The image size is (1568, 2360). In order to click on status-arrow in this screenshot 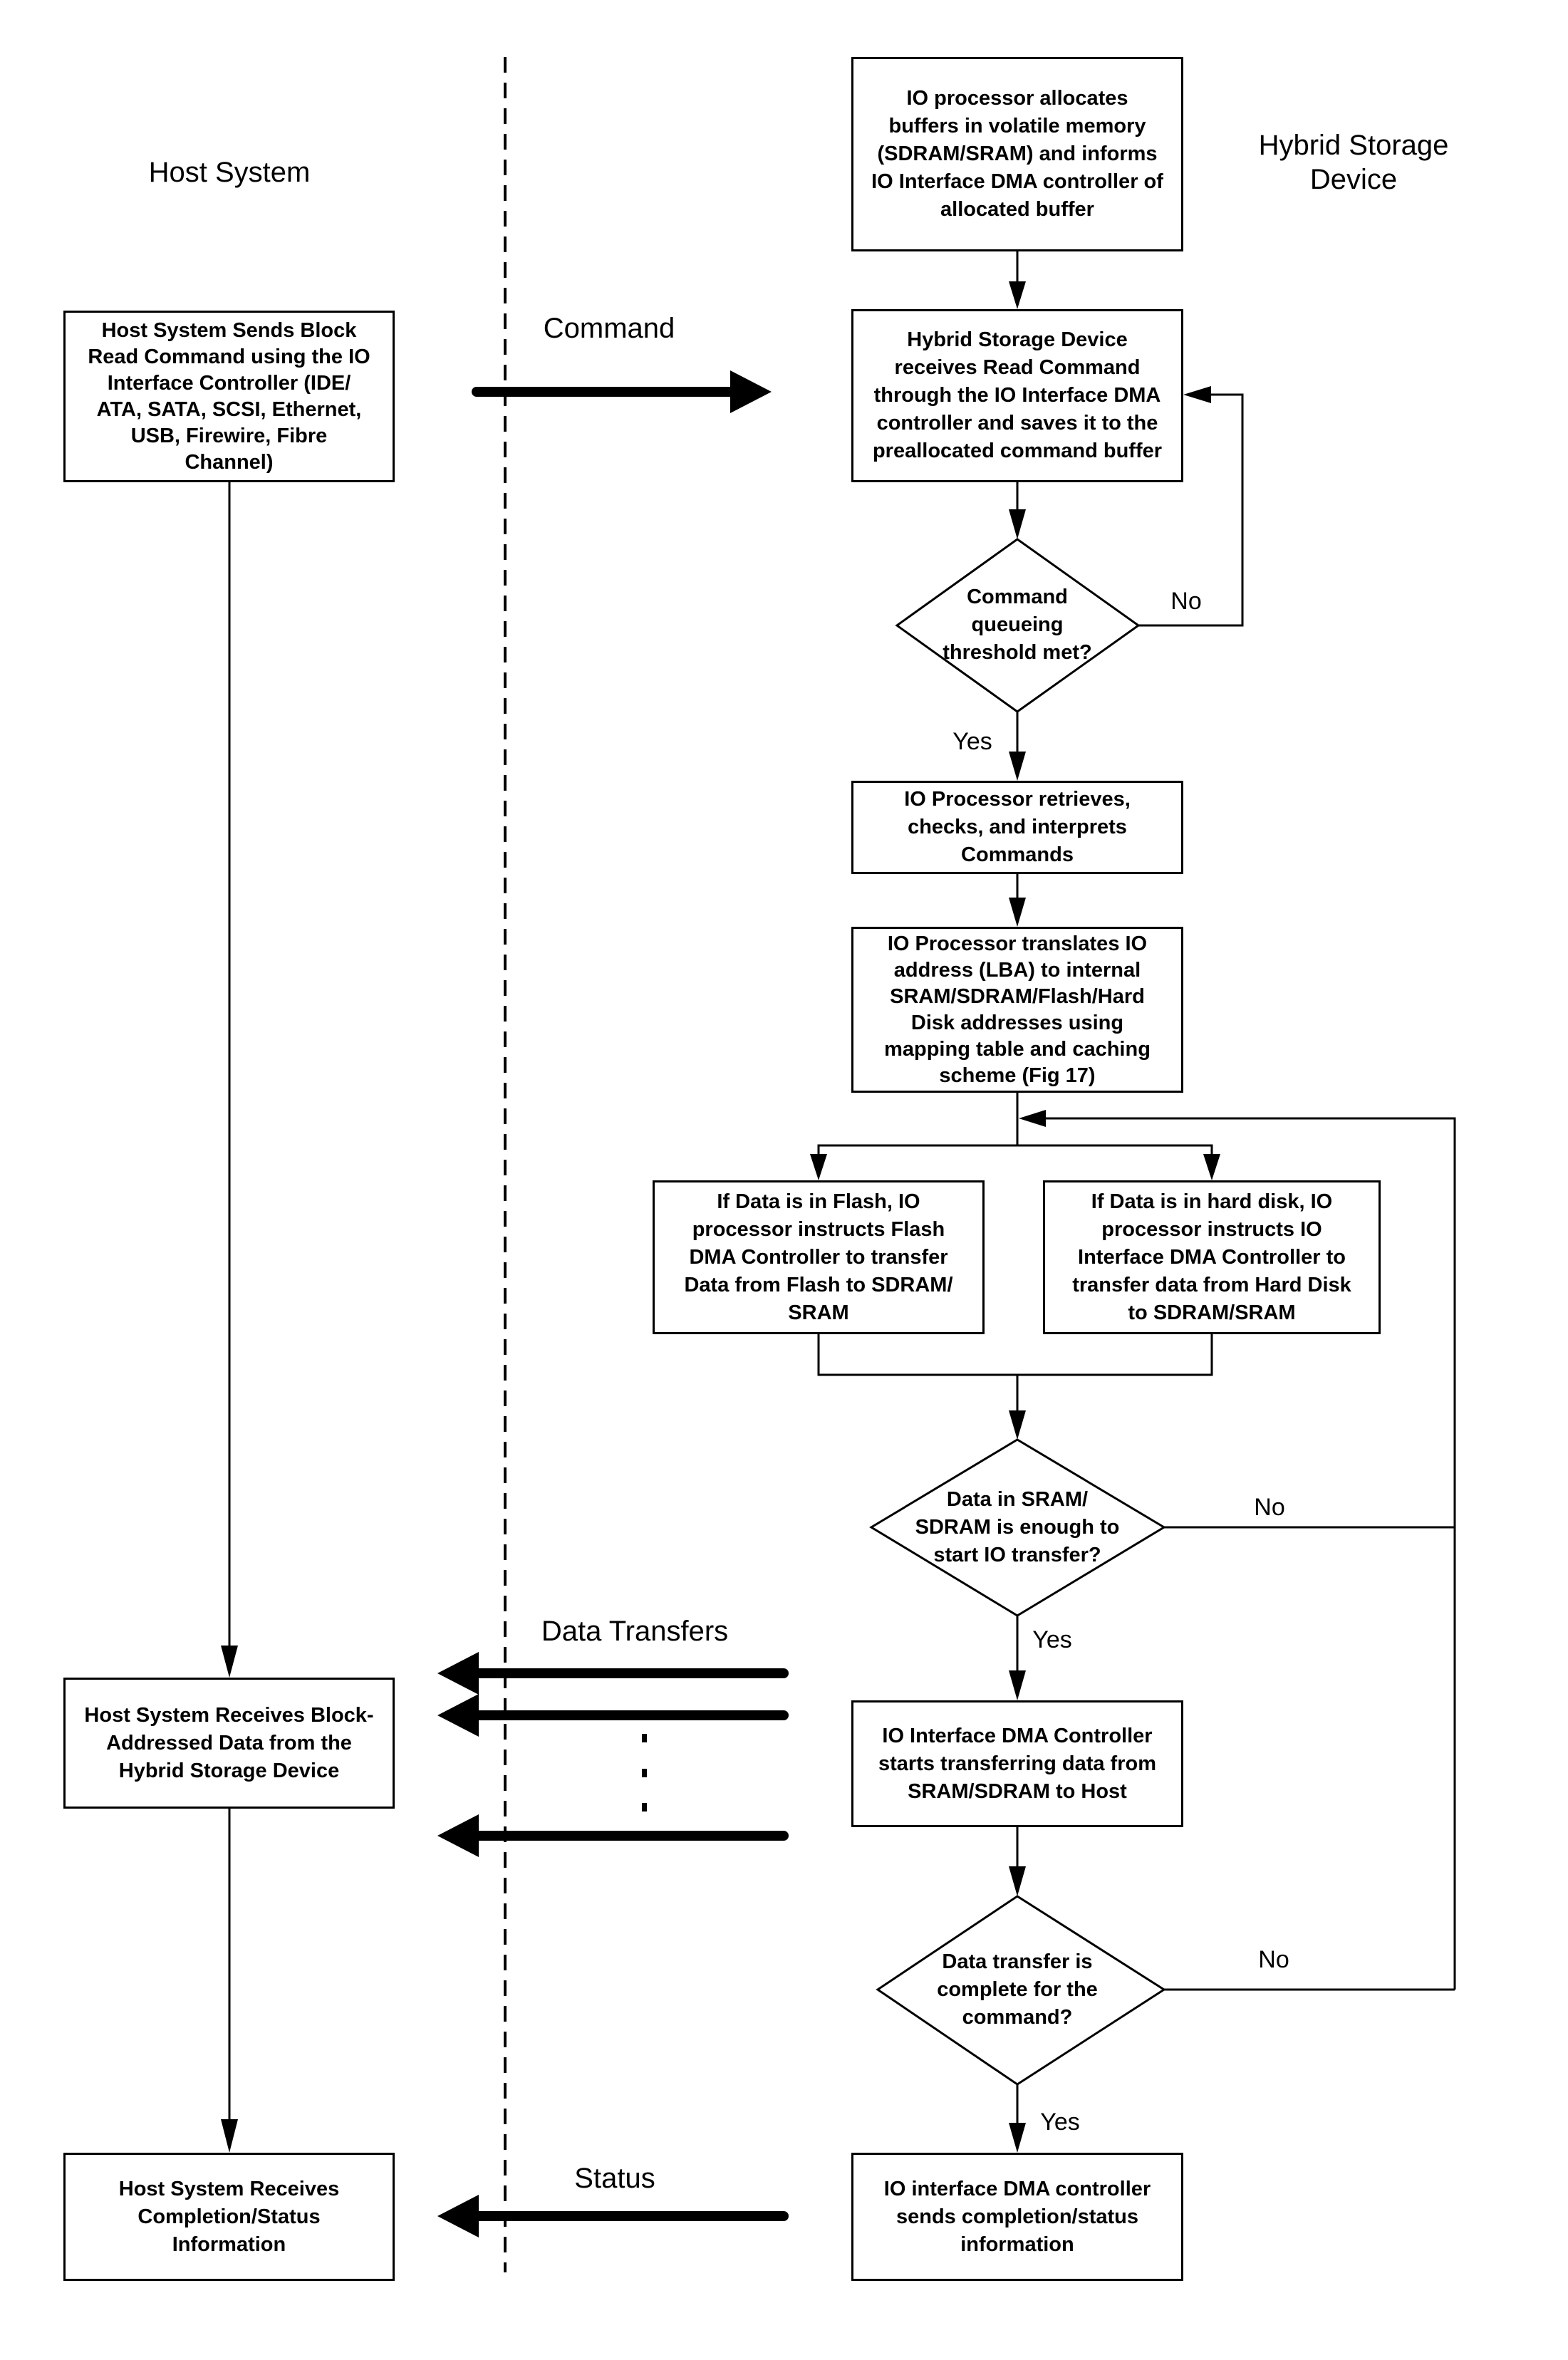, I will do `click(613, 2216)`.